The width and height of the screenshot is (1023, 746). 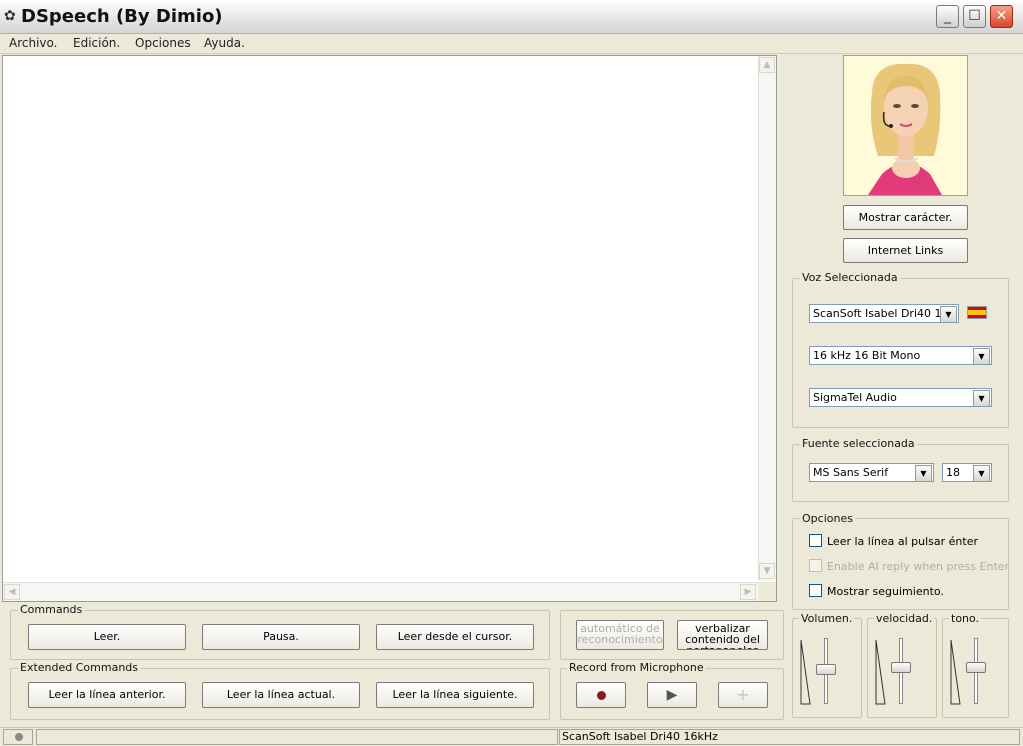 What do you see at coordinates (815, 590) in the screenshot?
I see `show-tracking-checkbox` at bounding box center [815, 590].